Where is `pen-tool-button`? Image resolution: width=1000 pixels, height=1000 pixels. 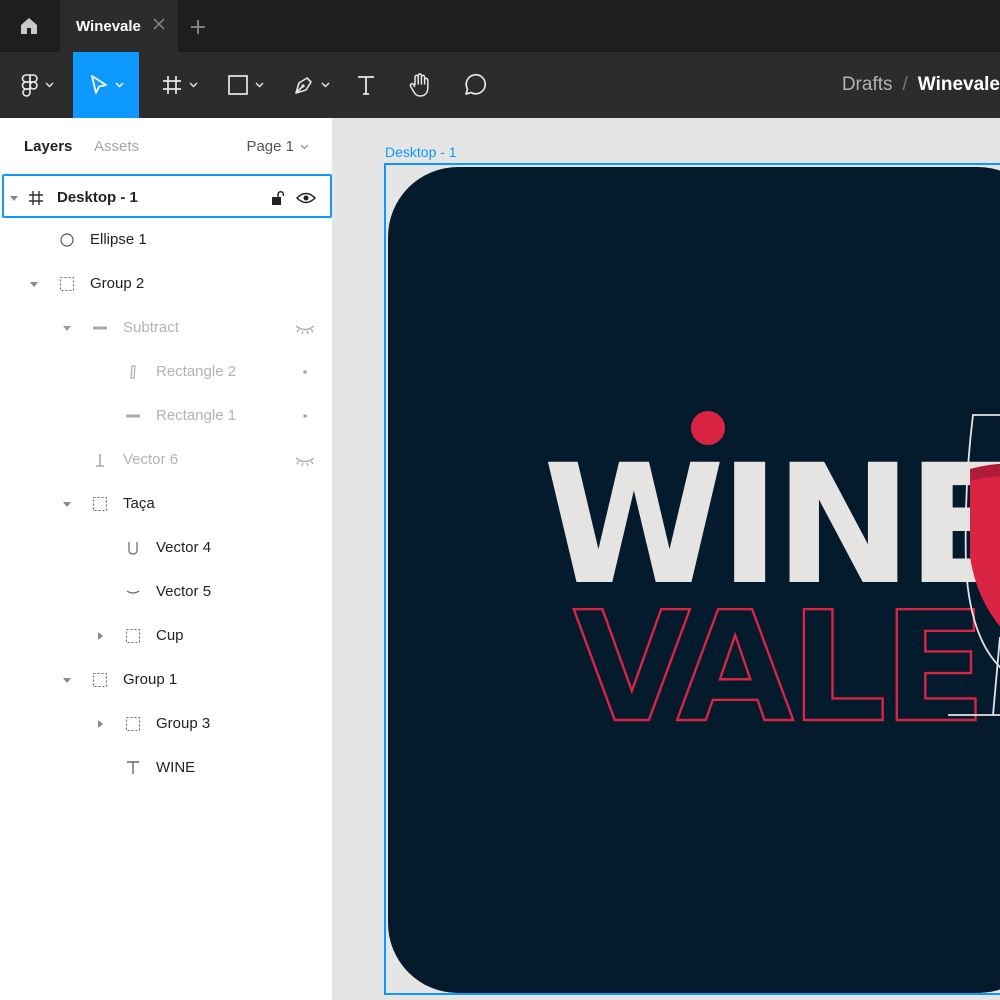 pen-tool-button is located at coordinates (311, 85).